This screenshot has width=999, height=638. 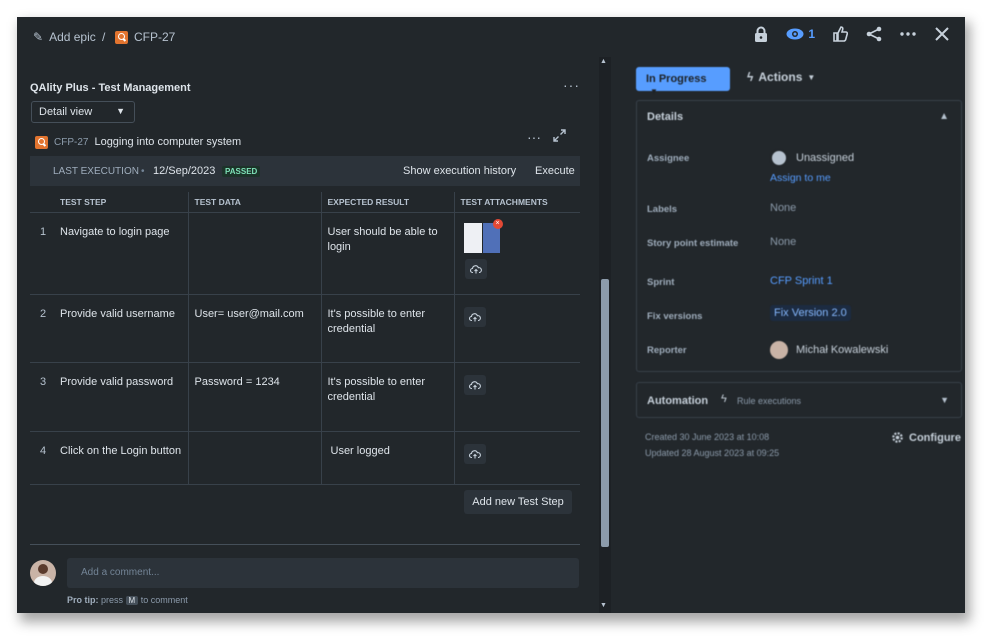 I want to click on attachment-thumbnail: ×, so click(x=483, y=236).